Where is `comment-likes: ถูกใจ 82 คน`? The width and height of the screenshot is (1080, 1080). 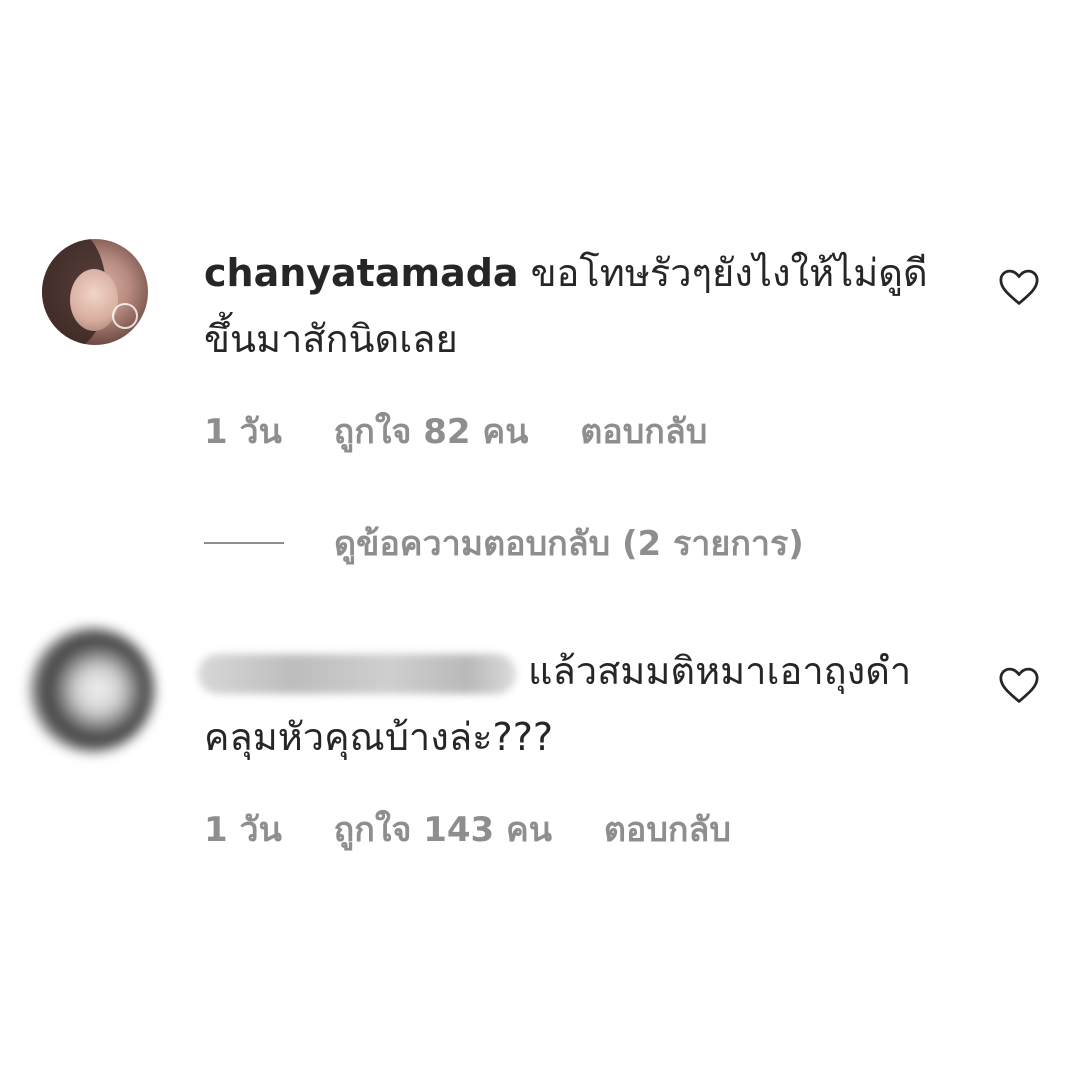
comment-likes: ถูกใจ 82 คน is located at coordinates (431, 432).